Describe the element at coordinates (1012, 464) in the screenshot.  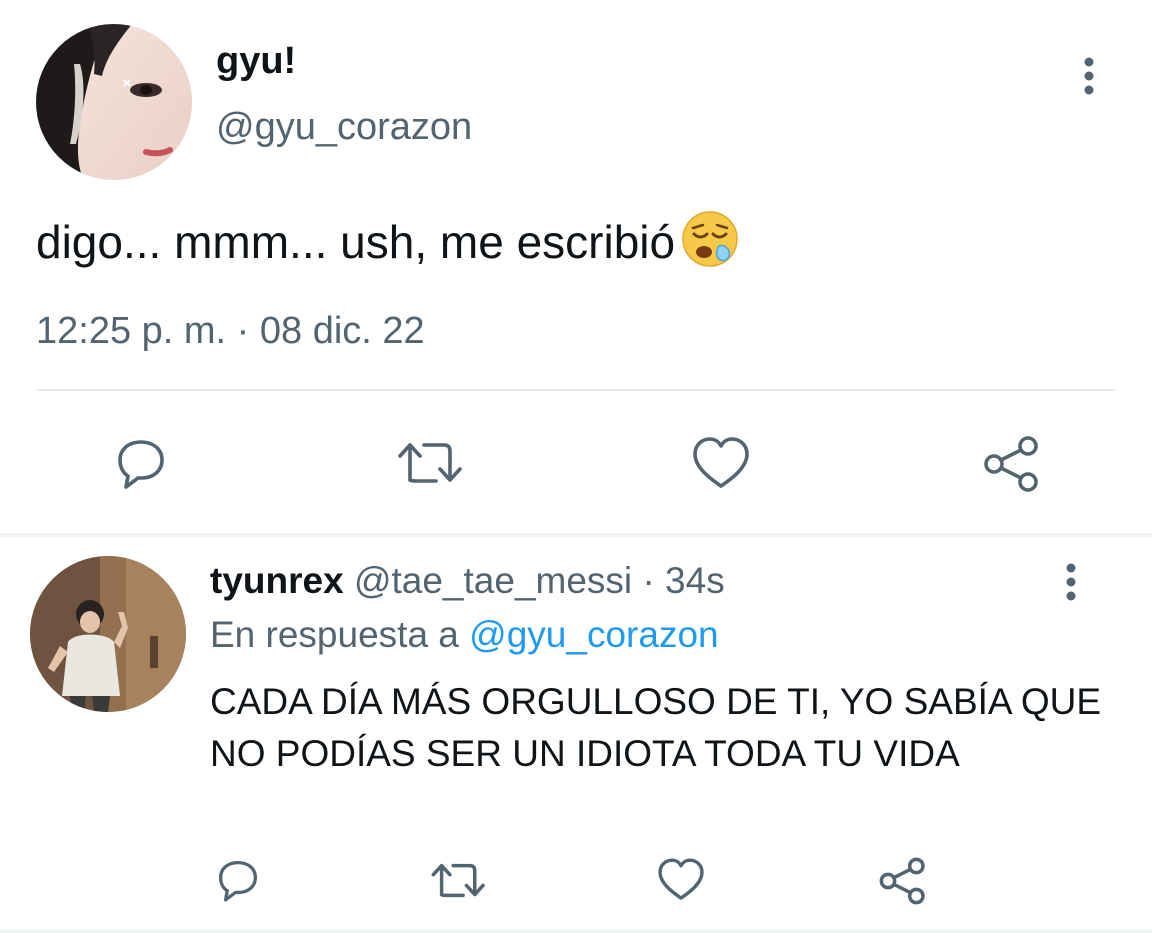
I see `share-icon` at that location.